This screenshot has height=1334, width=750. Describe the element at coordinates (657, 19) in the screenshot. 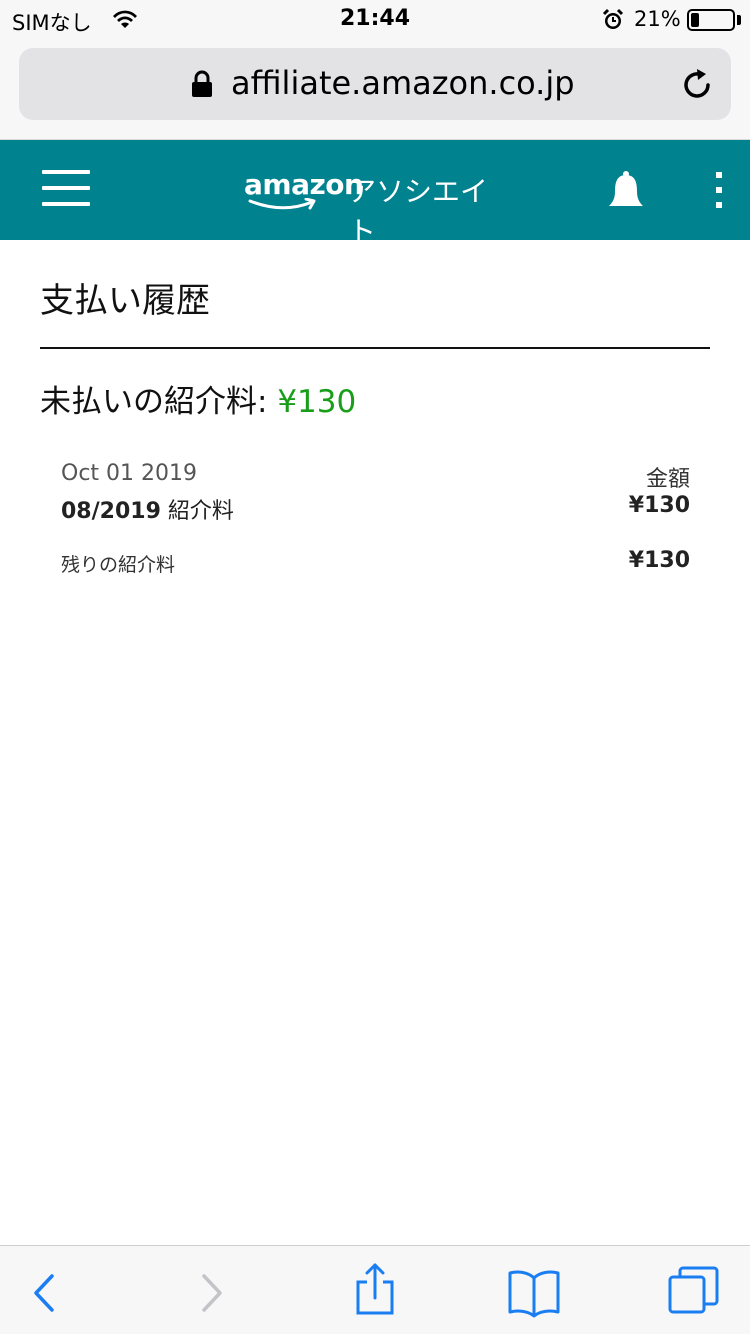

I see `battery-percent: 21%` at that location.